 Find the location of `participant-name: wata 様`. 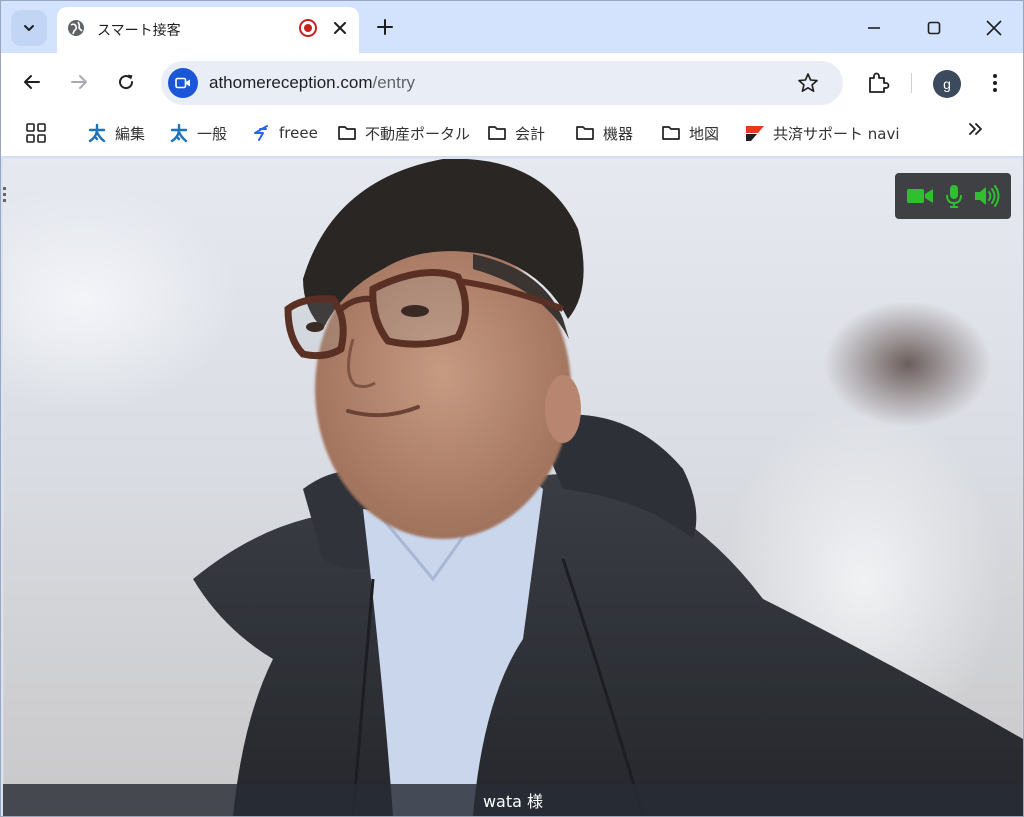

participant-name: wata 様 is located at coordinates (513, 801).